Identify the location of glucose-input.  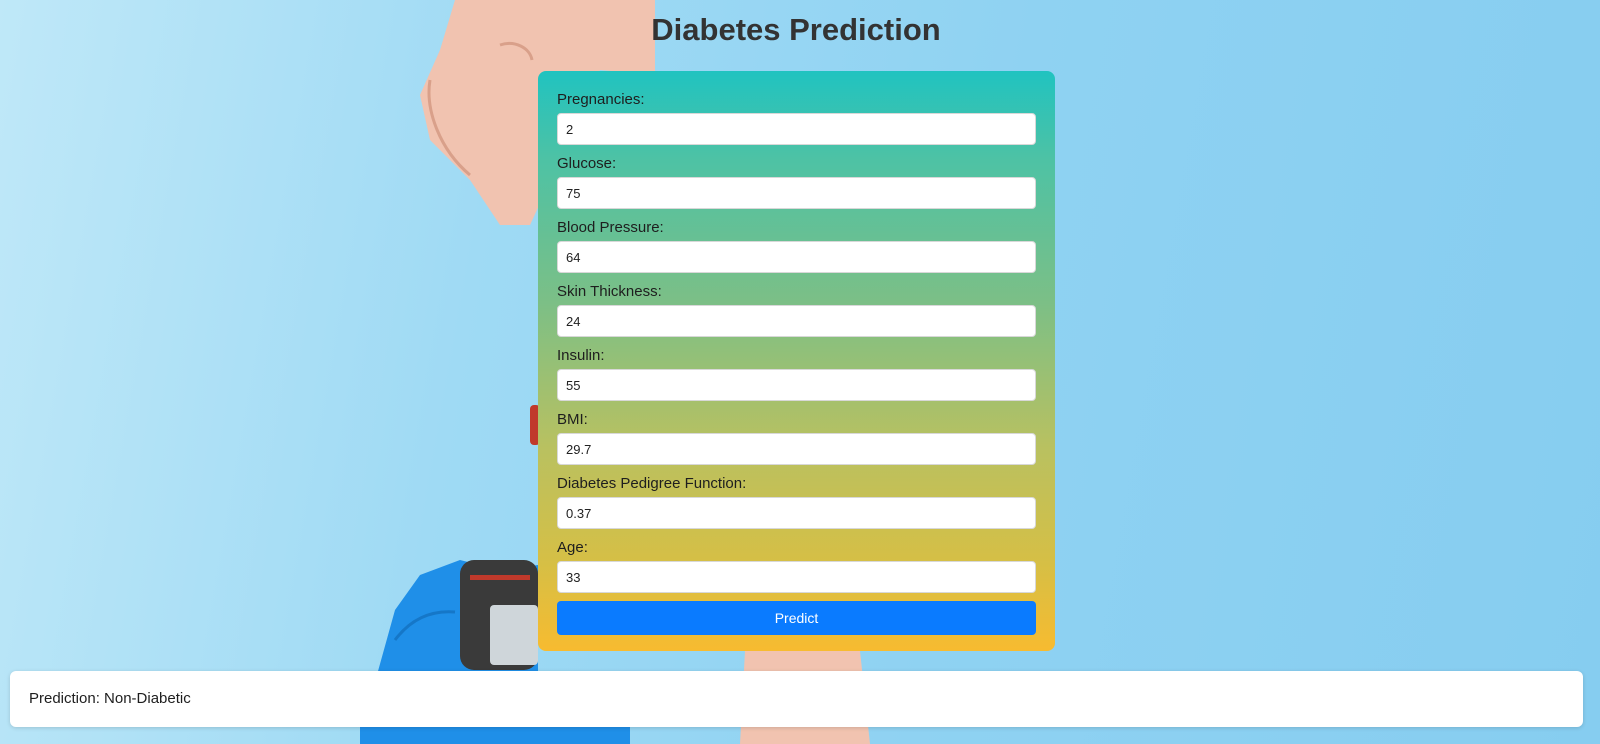
(796, 193).